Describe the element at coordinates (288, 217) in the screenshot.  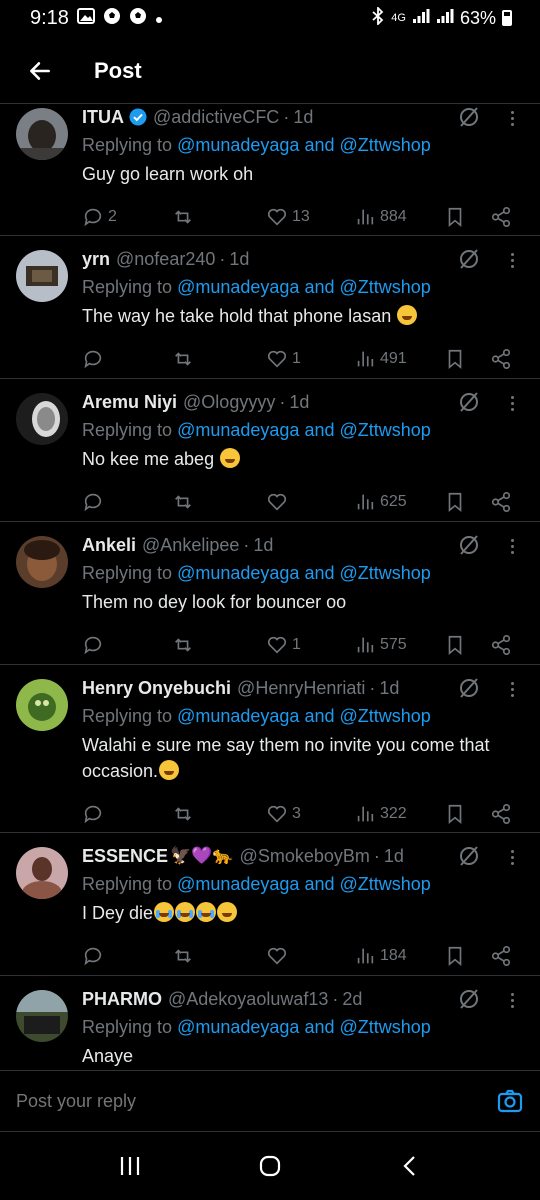
I see `like-button: 13` at that location.